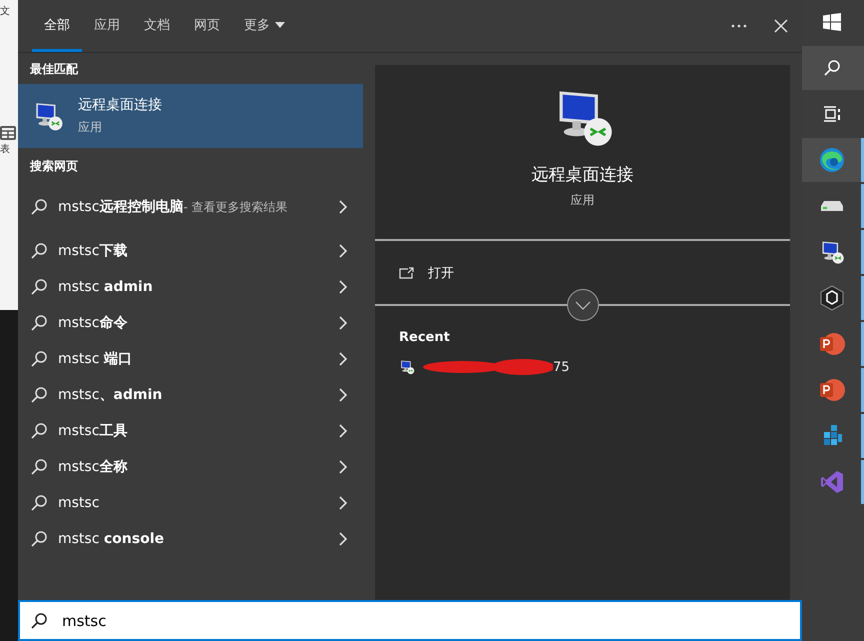 This screenshot has width=864, height=641. I want to click on close-icon, so click(781, 26).